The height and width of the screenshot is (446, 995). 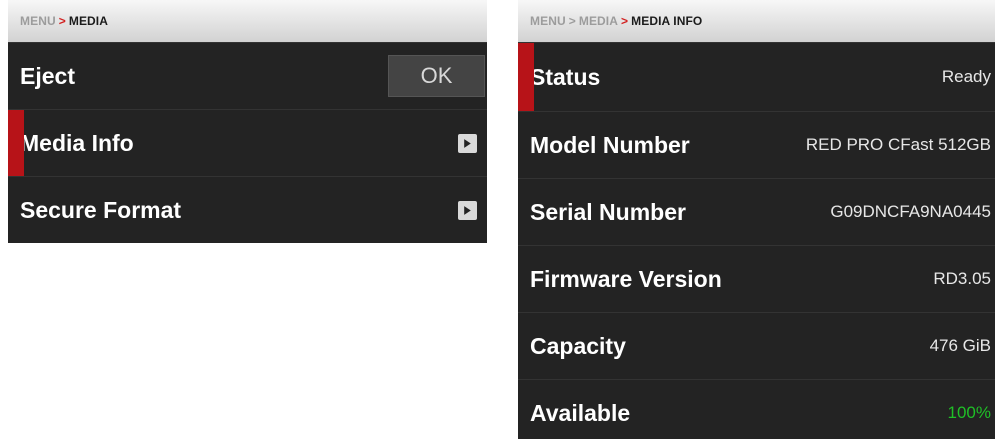 What do you see at coordinates (247, 142) in the screenshot?
I see `menu-item-media-info: Media Info` at bounding box center [247, 142].